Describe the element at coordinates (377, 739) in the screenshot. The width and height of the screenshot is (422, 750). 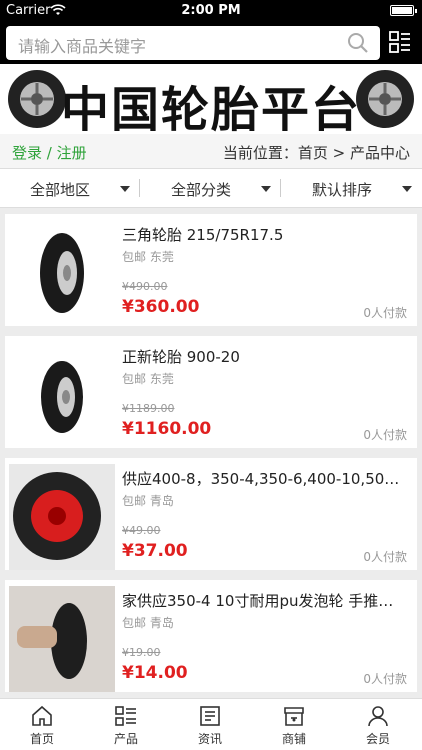
I see `tab-member-label: 会员` at that location.